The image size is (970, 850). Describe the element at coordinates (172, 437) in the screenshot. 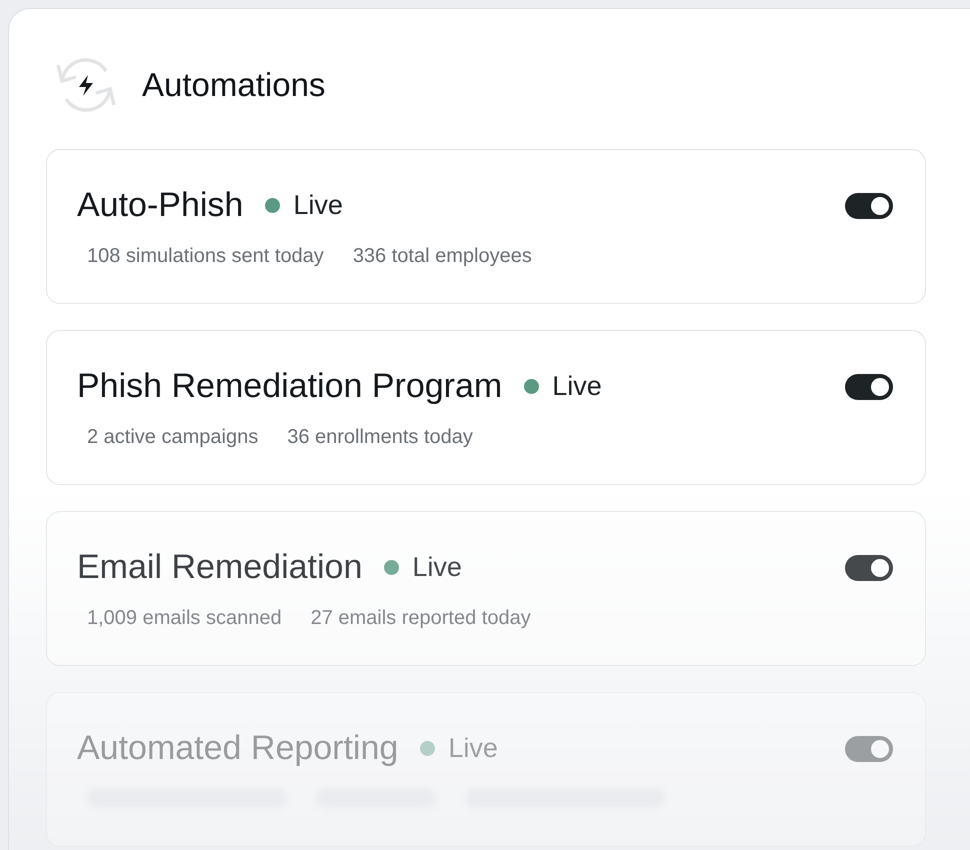

I see `stat-text: 2 active campaigns` at that location.